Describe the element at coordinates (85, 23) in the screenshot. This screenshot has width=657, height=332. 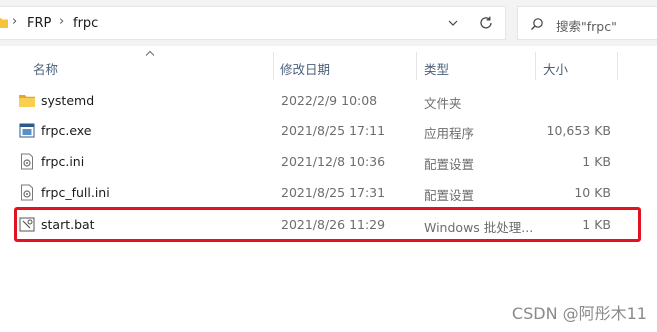
I see `breadcrumb-frpc: frpc` at that location.